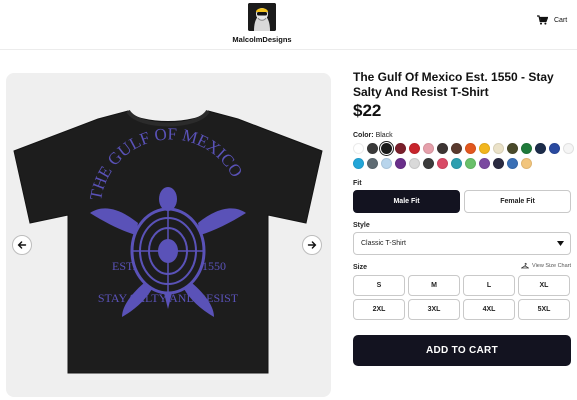  I want to click on shop-logo, so click(262, 17).